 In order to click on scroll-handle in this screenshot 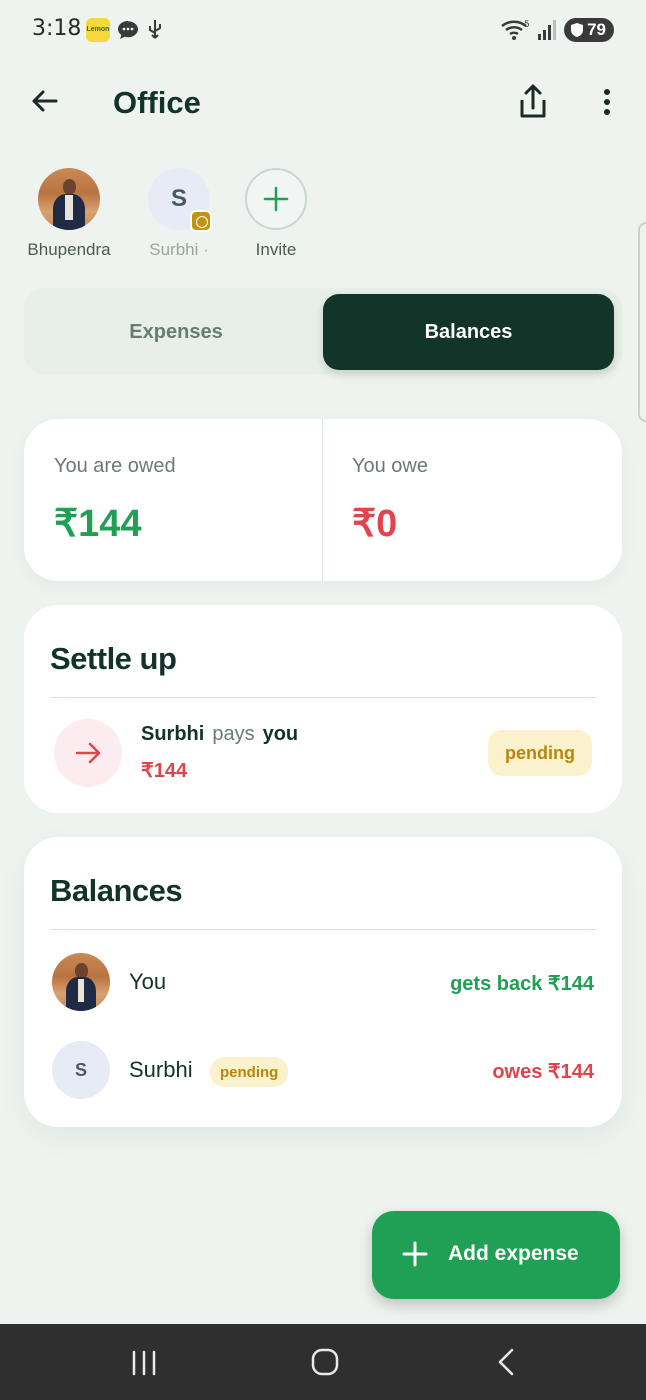, I will do `click(642, 322)`.